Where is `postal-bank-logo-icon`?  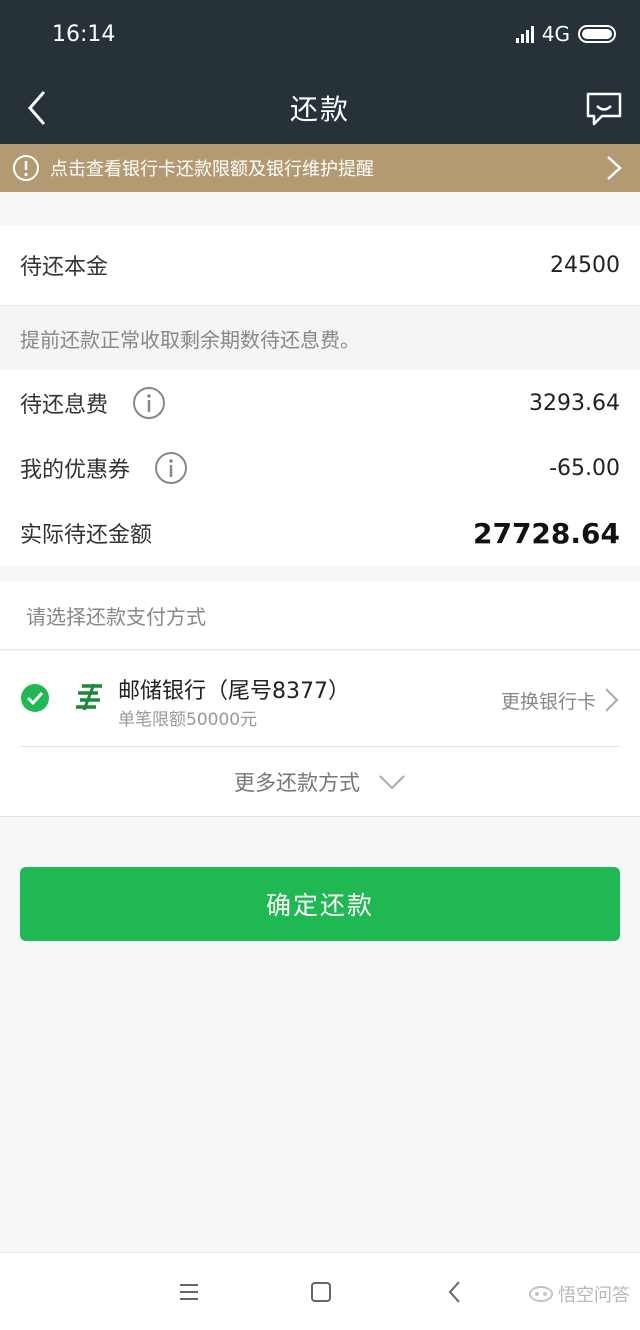
postal-bank-logo-icon is located at coordinates (89, 697).